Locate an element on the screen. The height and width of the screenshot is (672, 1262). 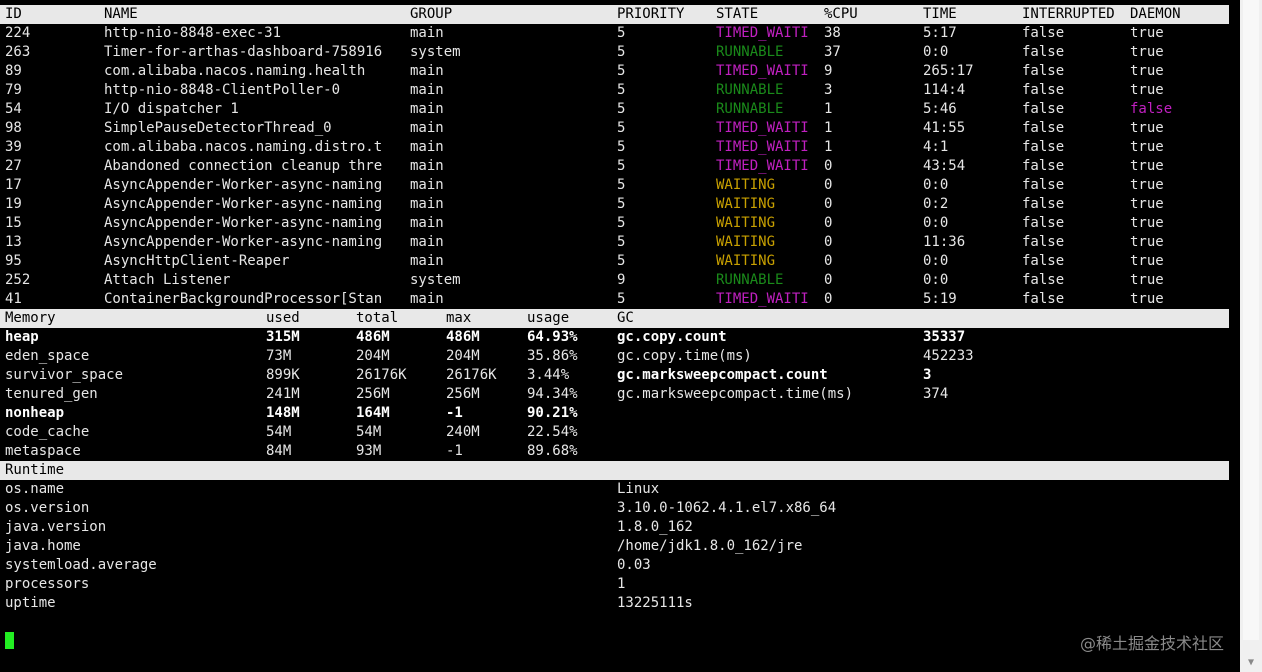
col-time-header: TIME is located at coordinates (940, 14).